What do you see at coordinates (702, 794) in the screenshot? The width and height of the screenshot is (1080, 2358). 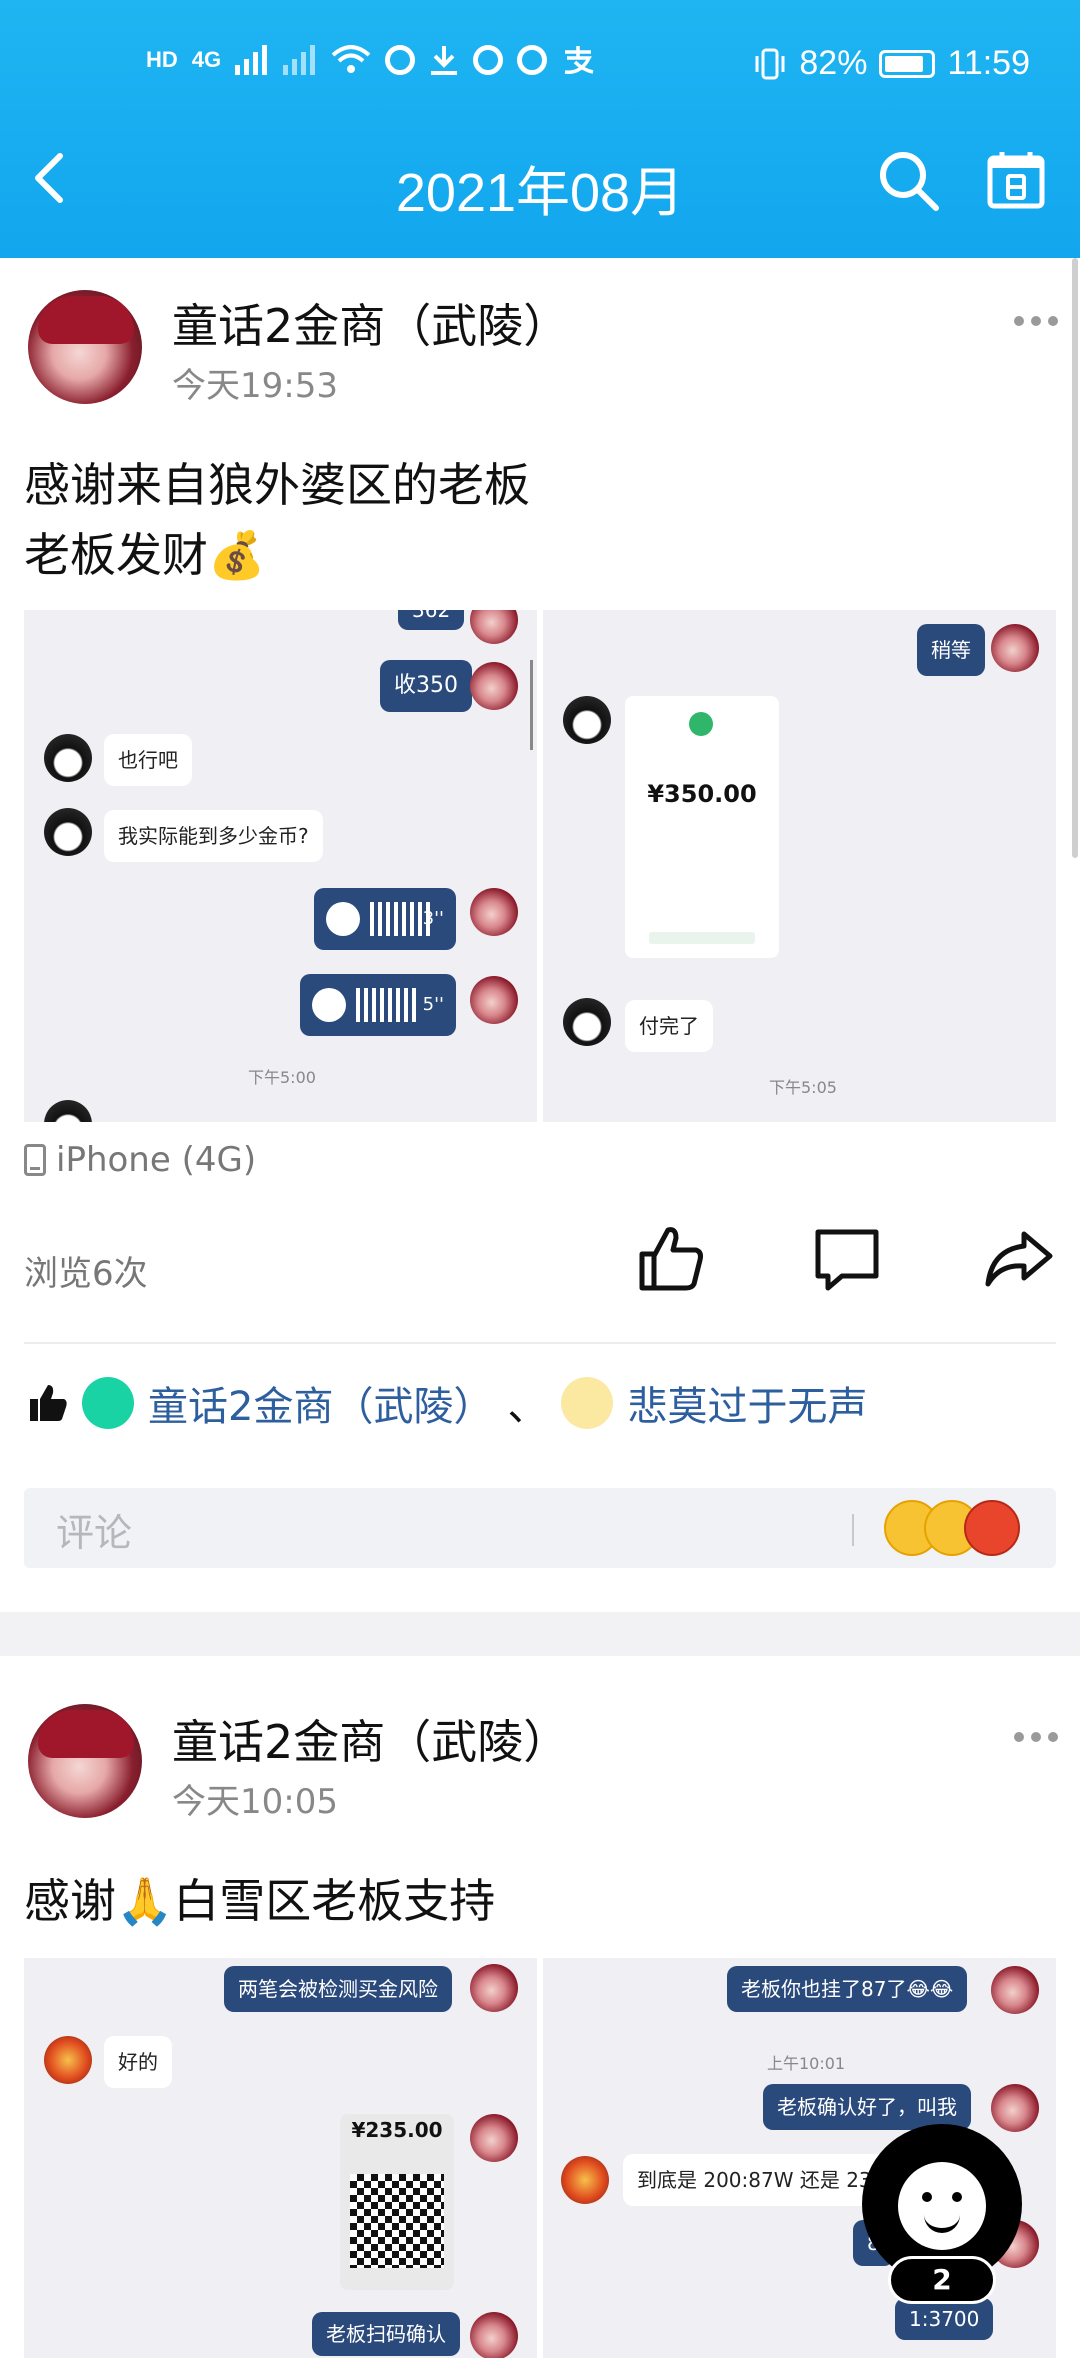 I see `receipt-amount: ¥350.00` at bounding box center [702, 794].